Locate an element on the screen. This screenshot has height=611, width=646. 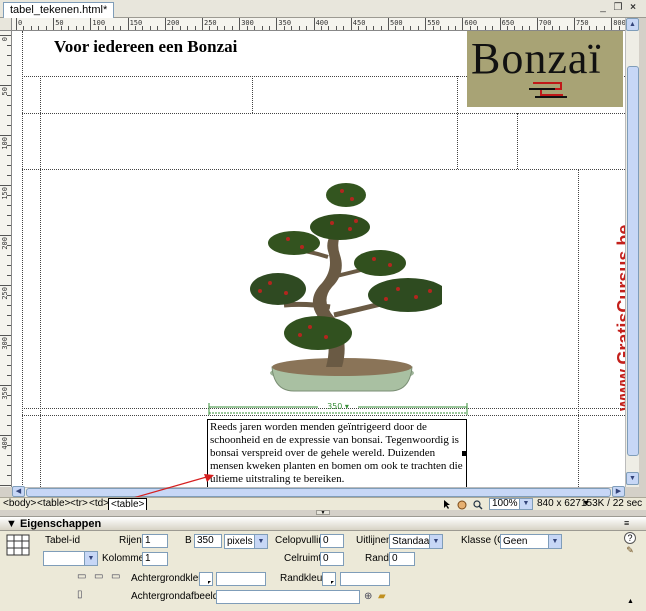
rows-input: 1 is located at coordinates (155, 541).